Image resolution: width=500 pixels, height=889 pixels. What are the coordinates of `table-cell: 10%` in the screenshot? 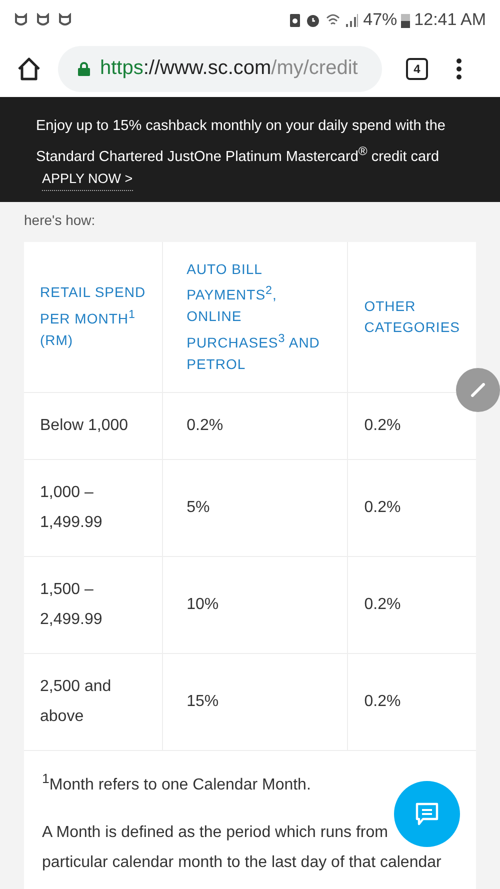 It's located at (255, 605).